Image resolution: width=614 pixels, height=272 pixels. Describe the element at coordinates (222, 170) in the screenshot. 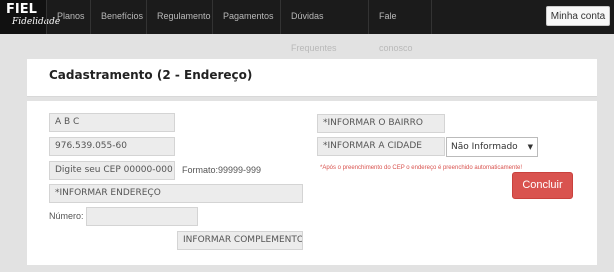

I see `cep-format-hint: Formato:99999-999` at that location.